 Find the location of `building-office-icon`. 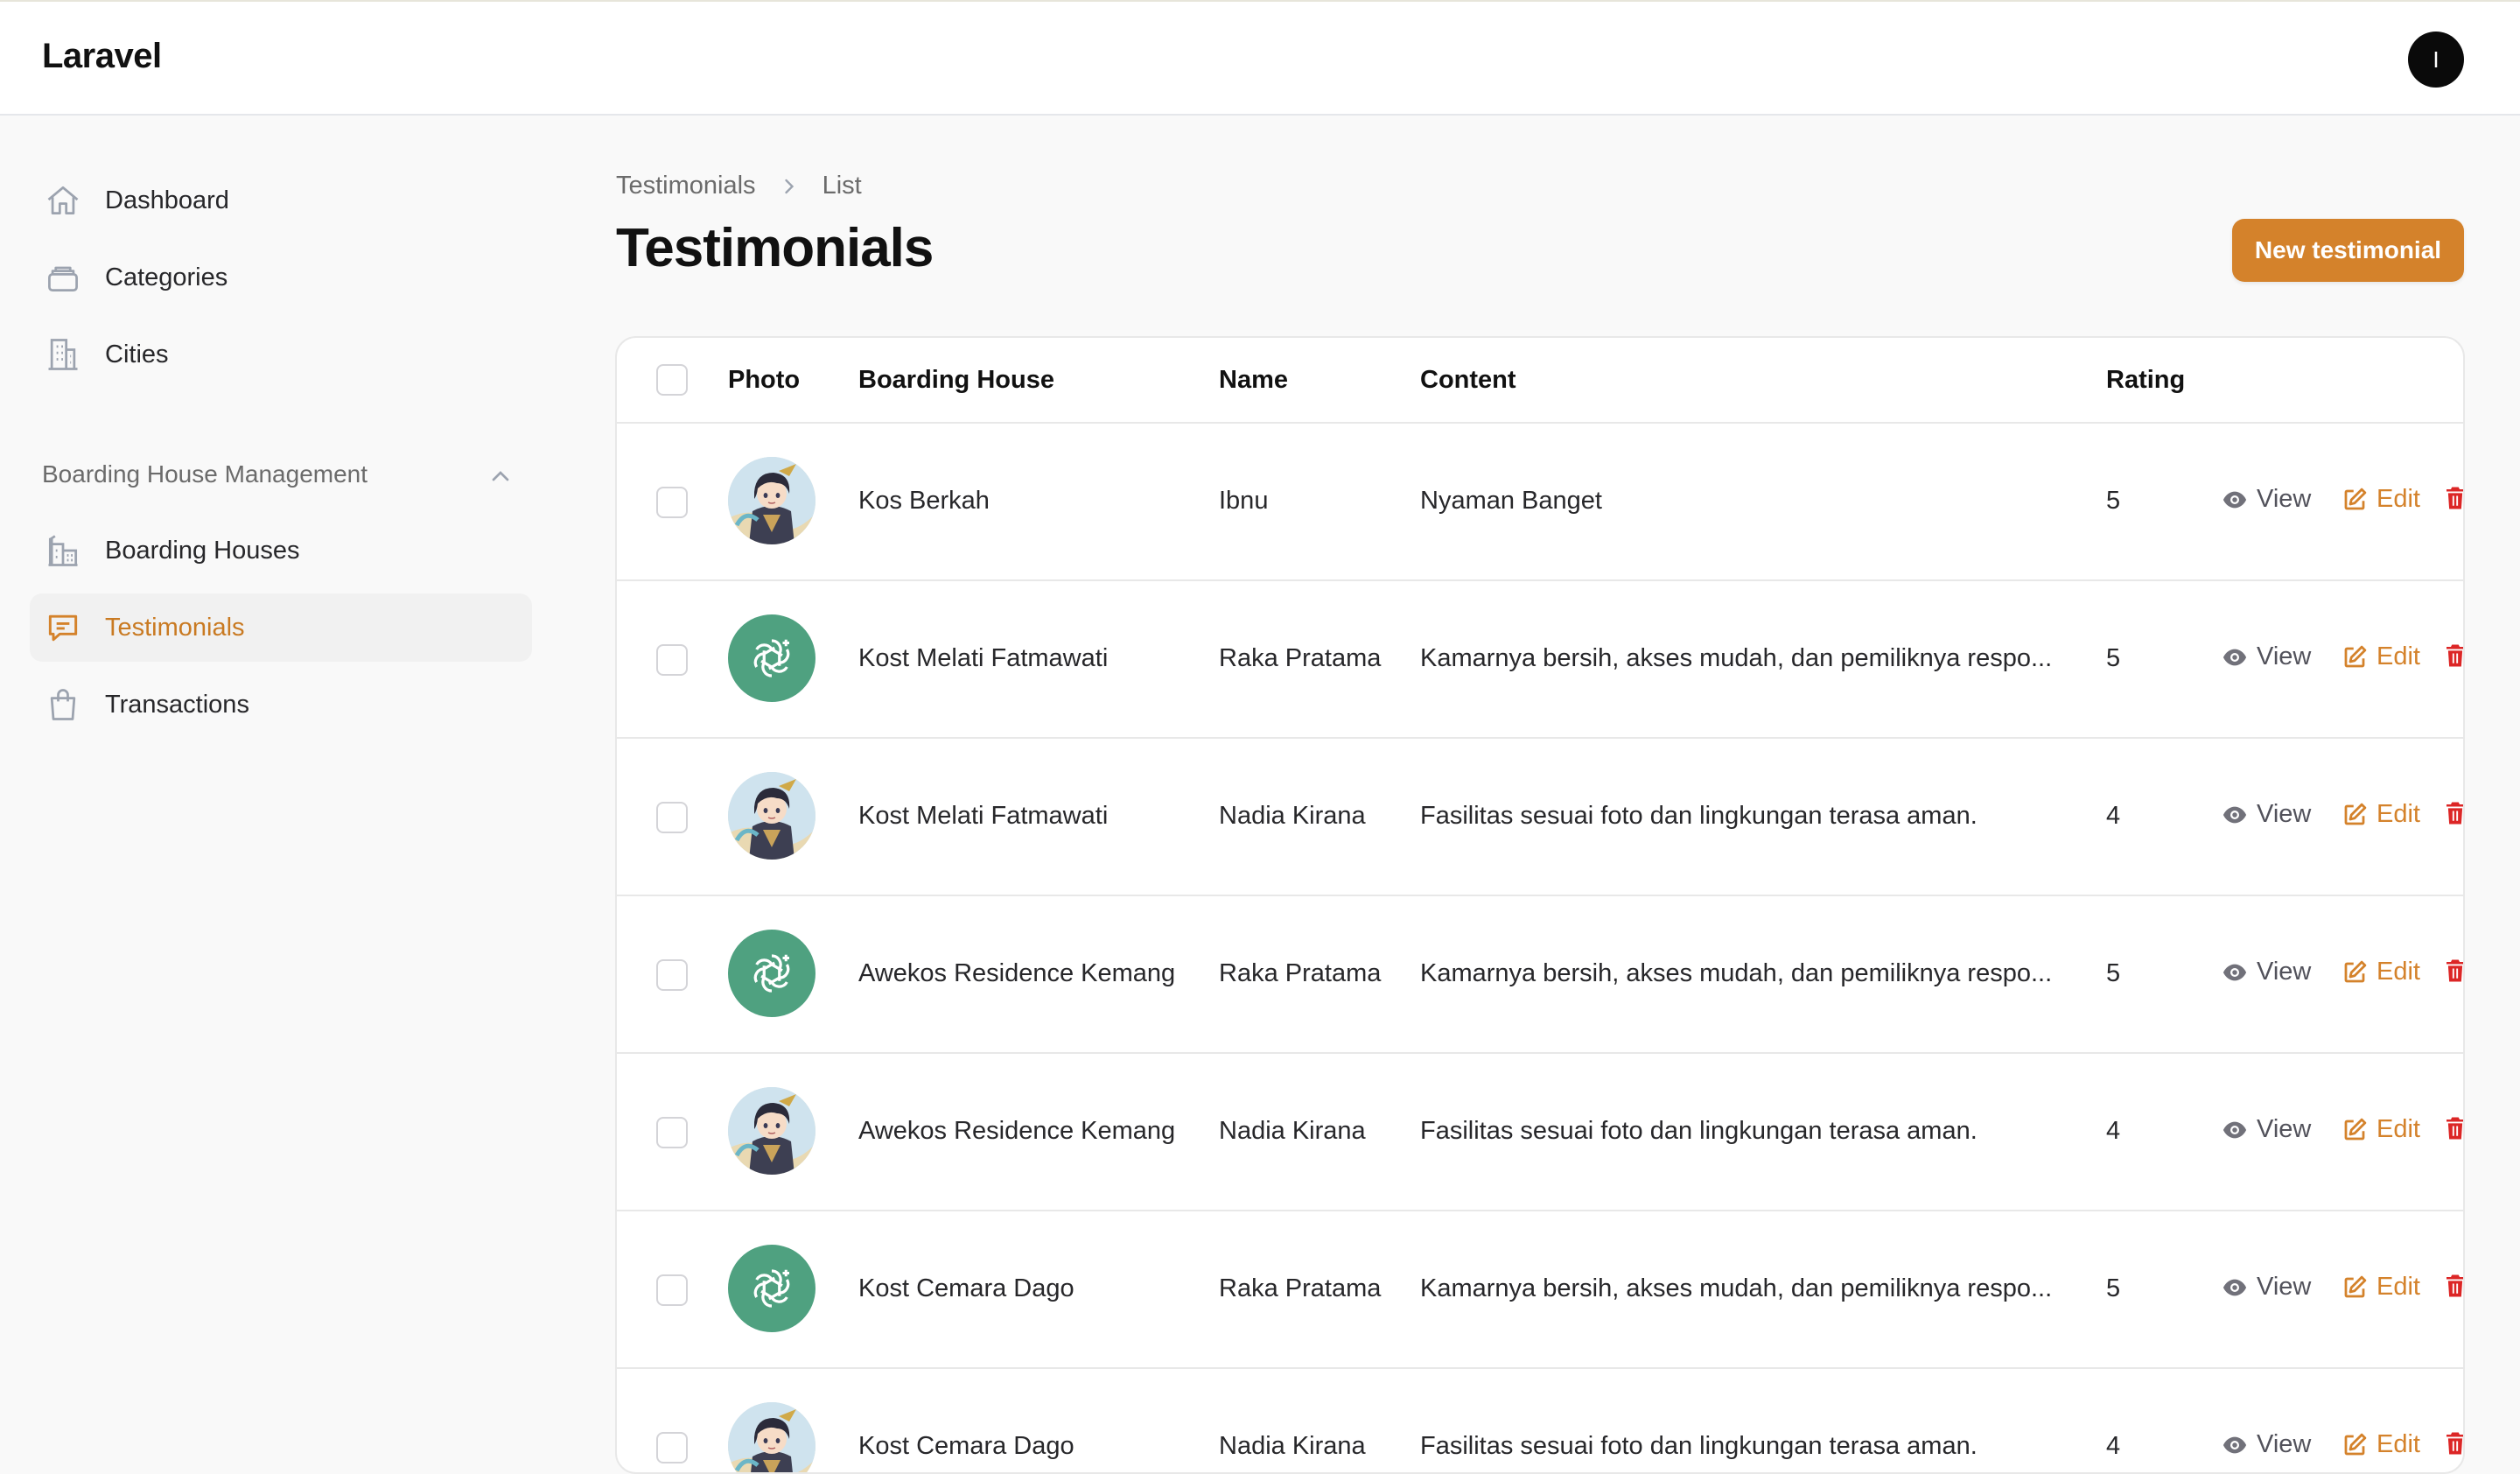

building-office-icon is located at coordinates (63, 550).